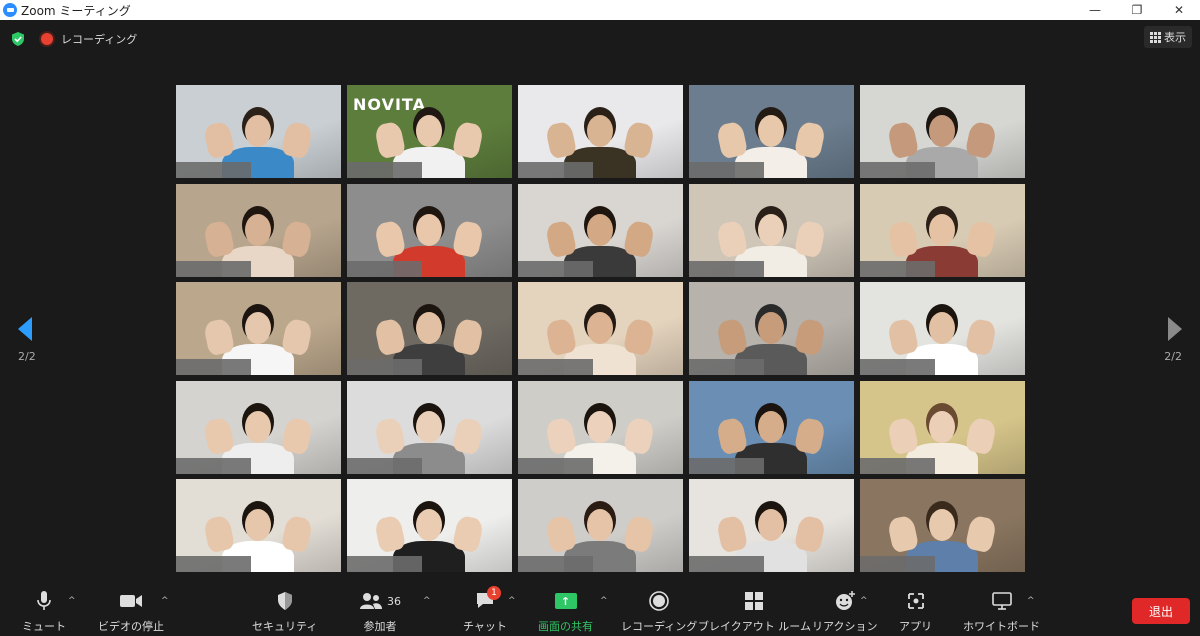 This screenshot has height=636, width=1200. I want to click on breakout-rooms-icon, so click(754, 601).